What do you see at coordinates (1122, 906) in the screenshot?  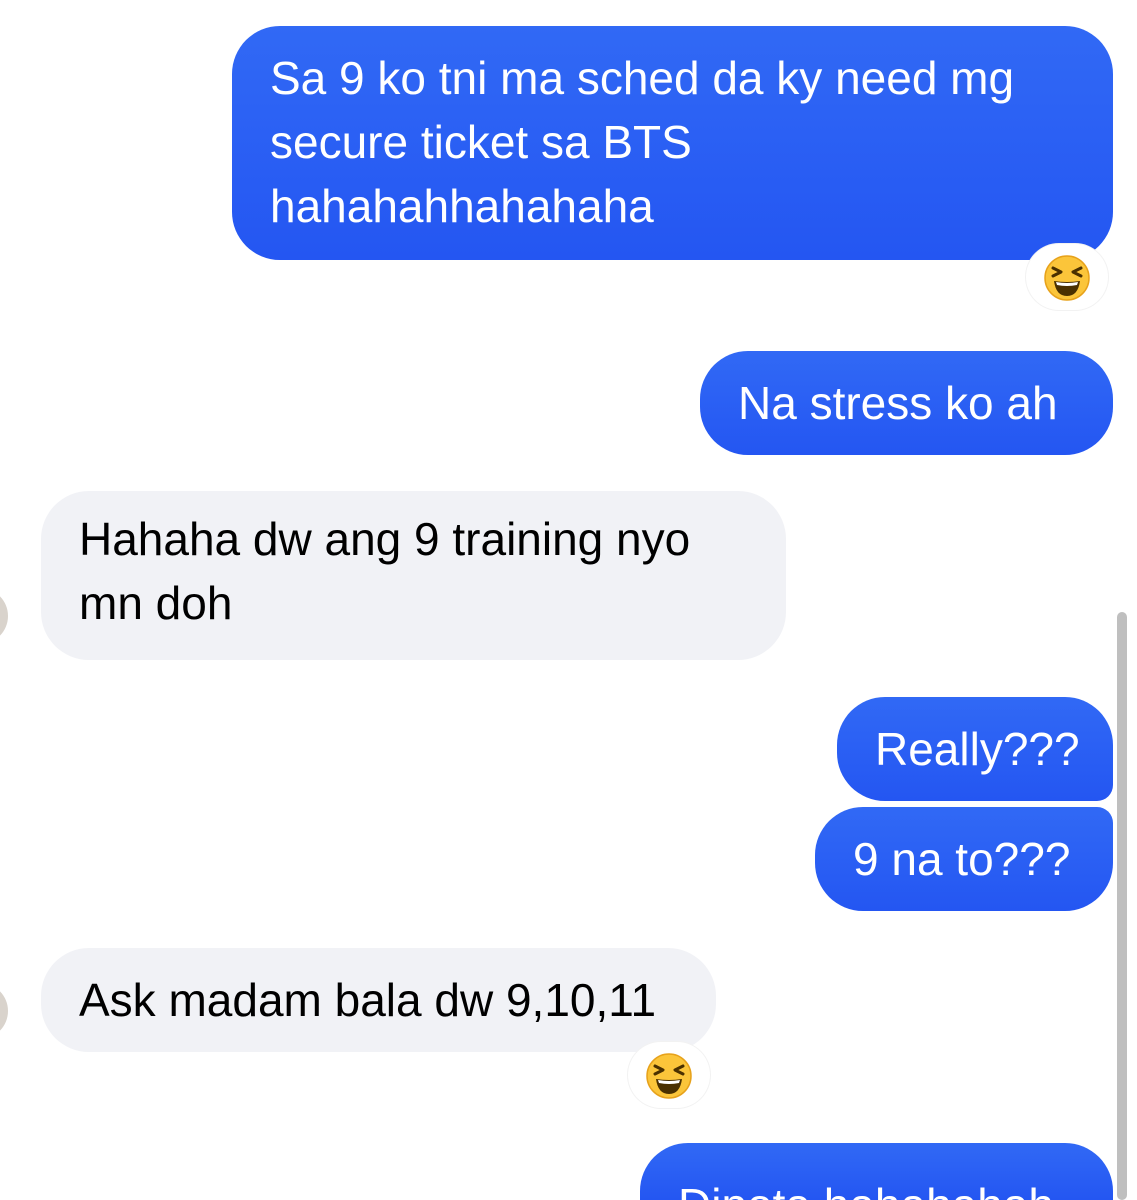 I see `scrollbar` at bounding box center [1122, 906].